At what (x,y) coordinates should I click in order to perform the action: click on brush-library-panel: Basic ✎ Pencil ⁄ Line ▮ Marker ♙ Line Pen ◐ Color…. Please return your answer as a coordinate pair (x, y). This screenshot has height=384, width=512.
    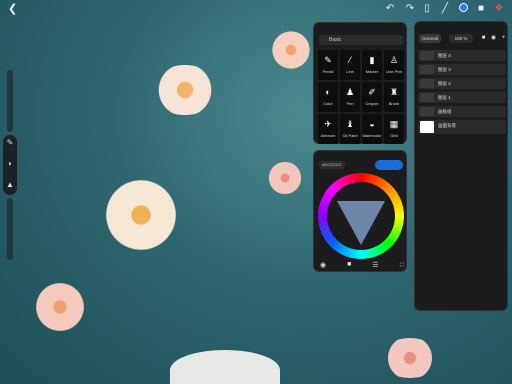
    Looking at the image, I should click on (360, 83).